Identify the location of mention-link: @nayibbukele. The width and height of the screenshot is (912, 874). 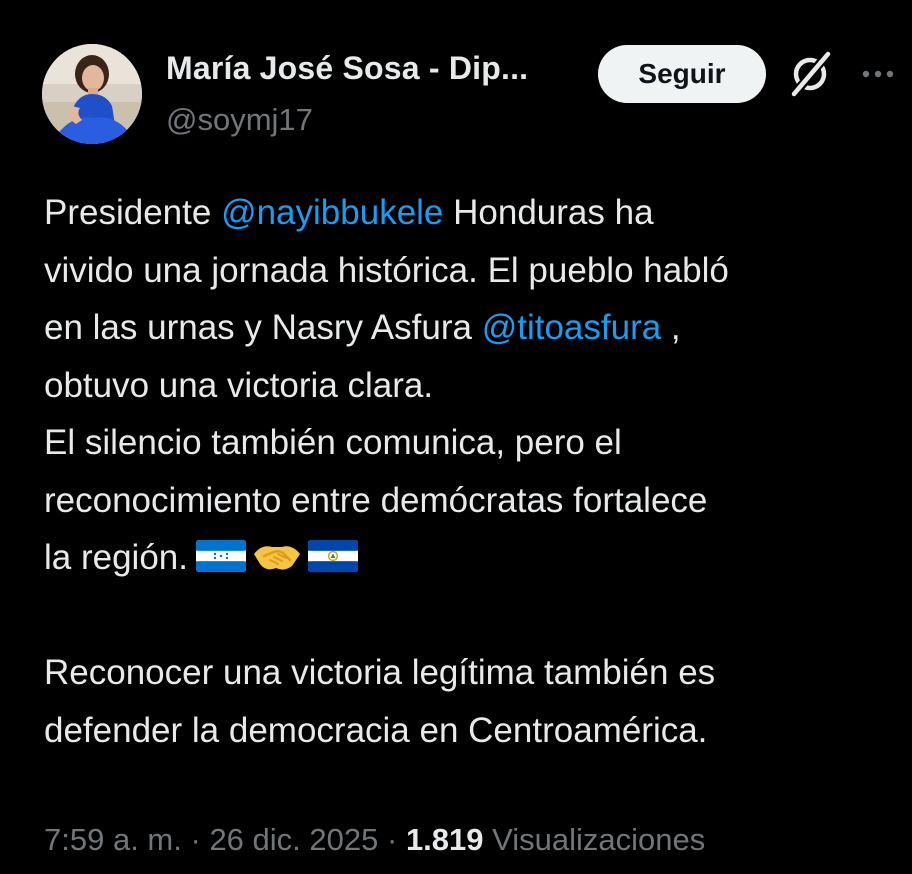
(332, 212).